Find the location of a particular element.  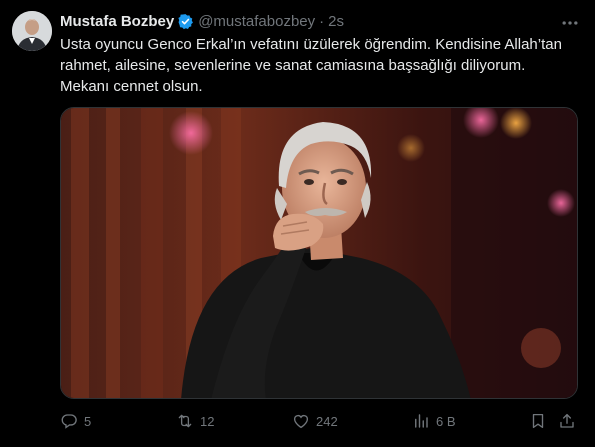

like-count: 242 is located at coordinates (327, 421).